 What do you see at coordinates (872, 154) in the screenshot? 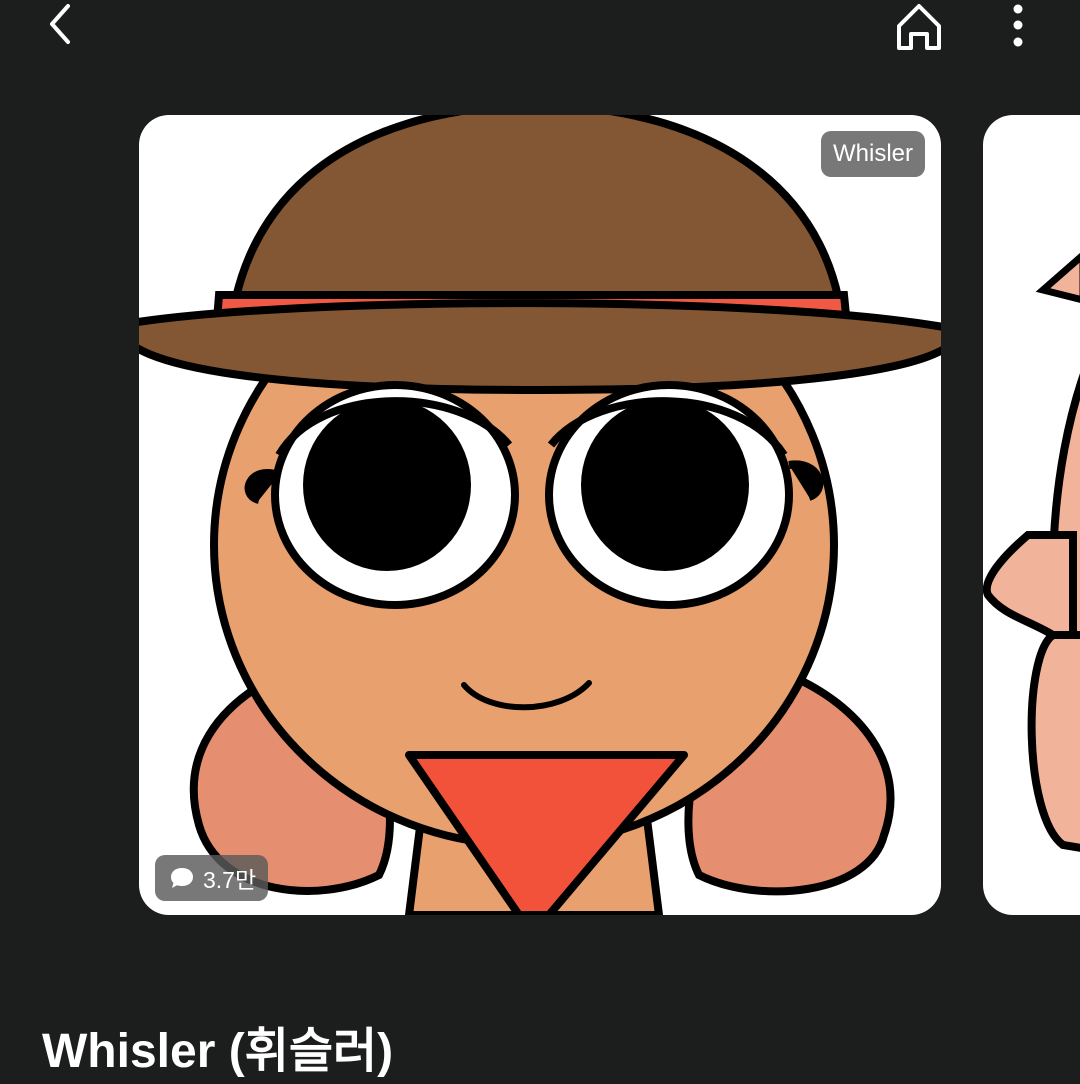
I see `character-name-badge: Whisler` at bounding box center [872, 154].